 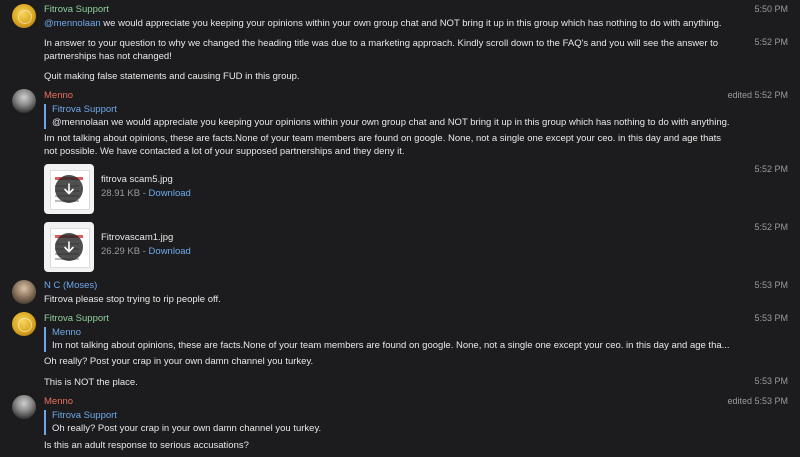 I want to click on message-time: 5:50 PM, so click(x=771, y=9).